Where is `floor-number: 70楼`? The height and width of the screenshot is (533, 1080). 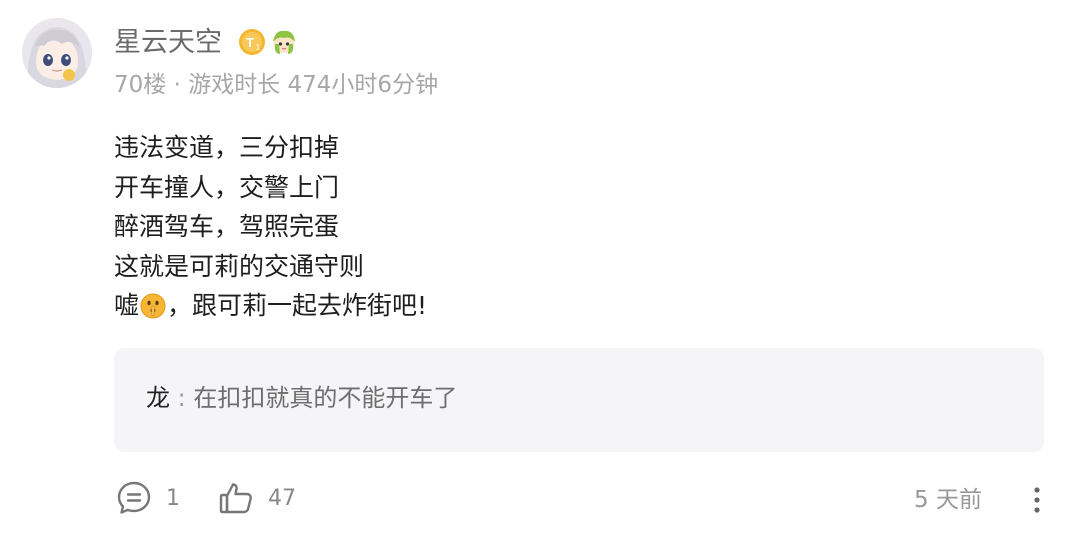 floor-number: 70楼 is located at coordinates (140, 85).